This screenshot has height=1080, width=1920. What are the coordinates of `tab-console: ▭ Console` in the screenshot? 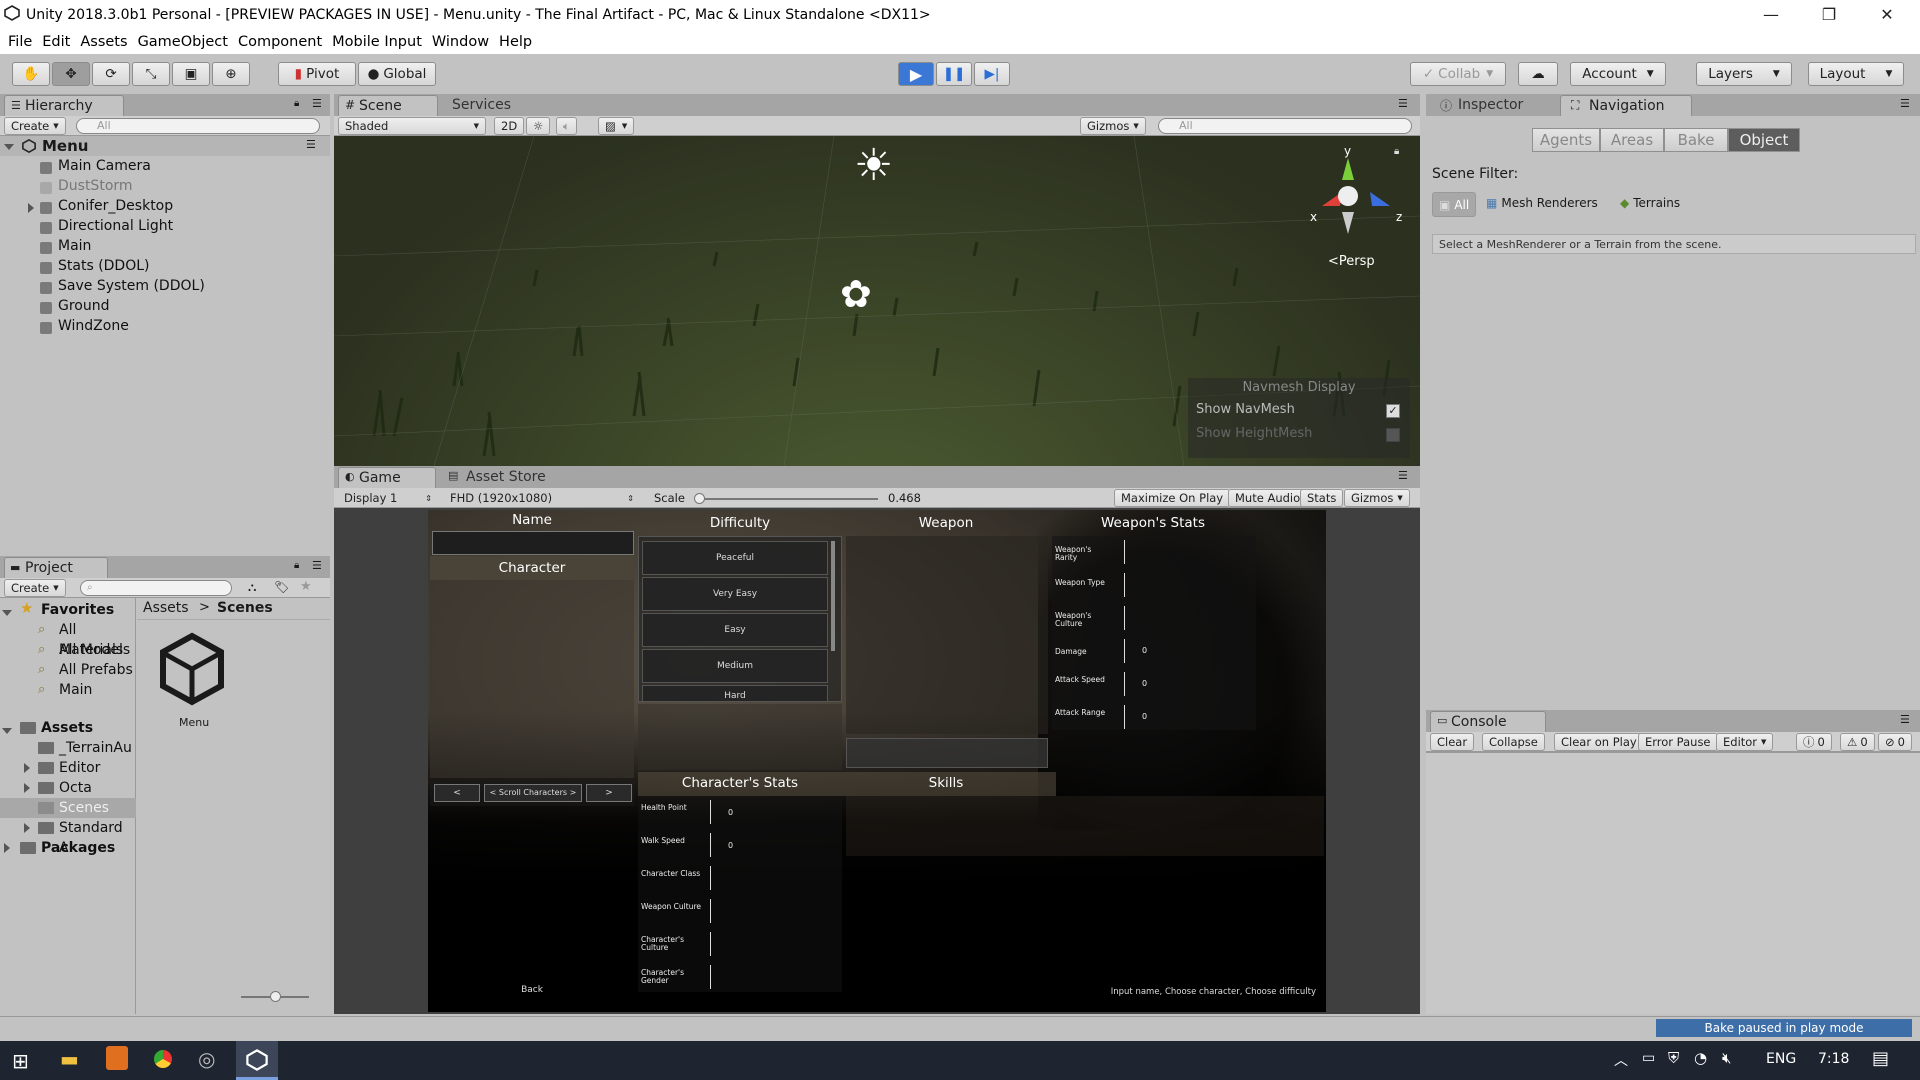 It's located at (1488, 721).